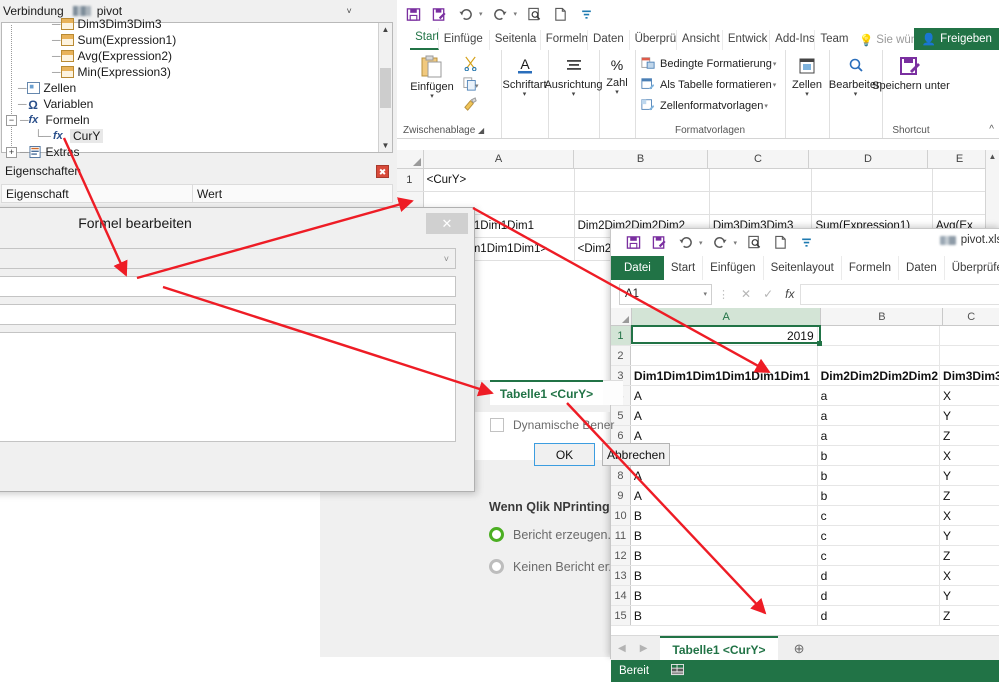 Image resolution: width=999 pixels, height=682 pixels. What do you see at coordinates (621, 535) in the screenshot?
I see `inner-row-header-11: 11` at bounding box center [621, 535].